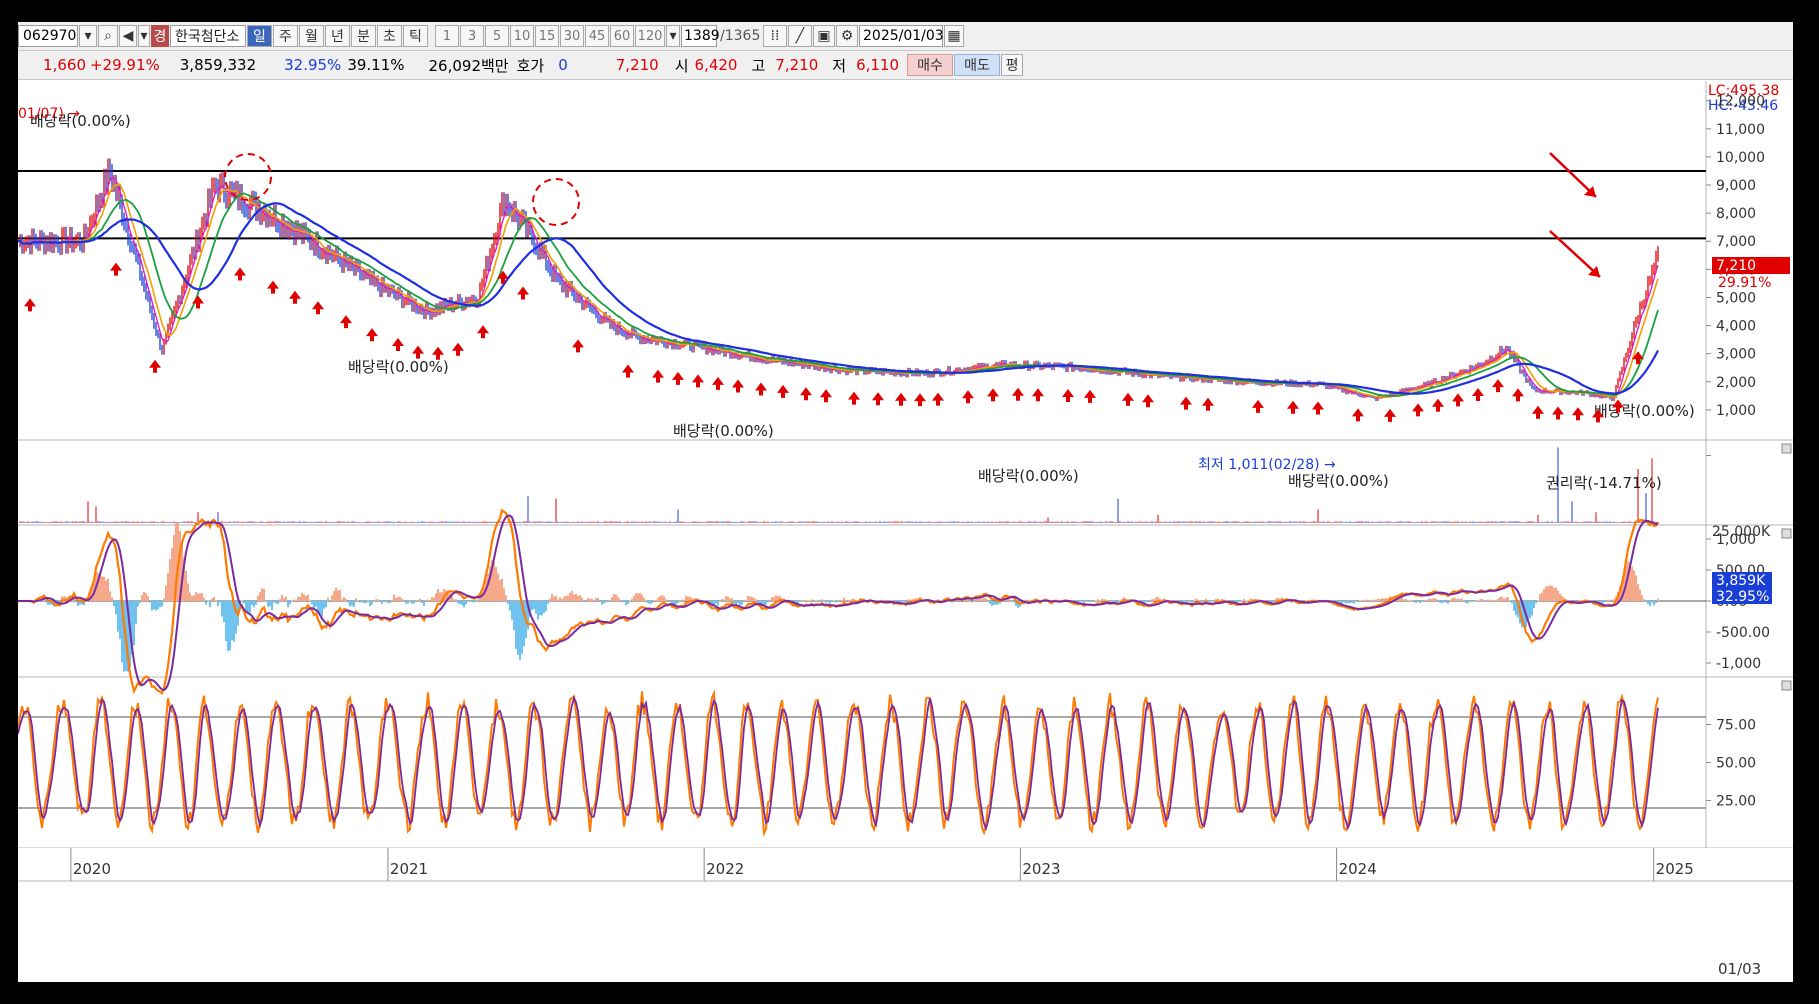  Describe the element at coordinates (1736, 411) in the screenshot. I see `price-axis-tick: 1,000` at that location.